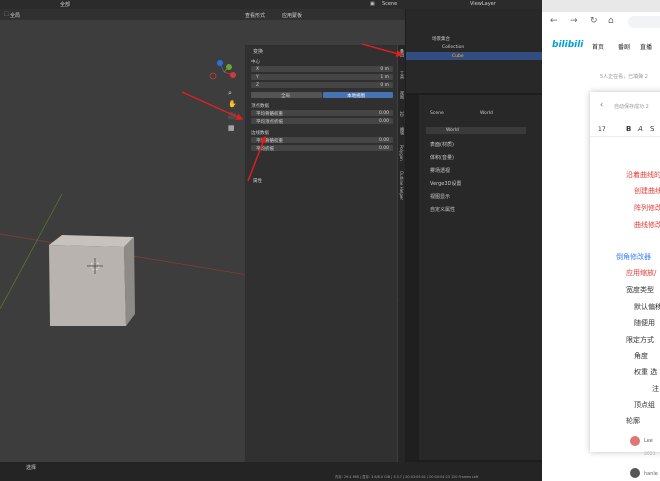 This screenshot has width=660, height=481. I want to click on section-custom-props: 自定义属性, so click(442, 209).